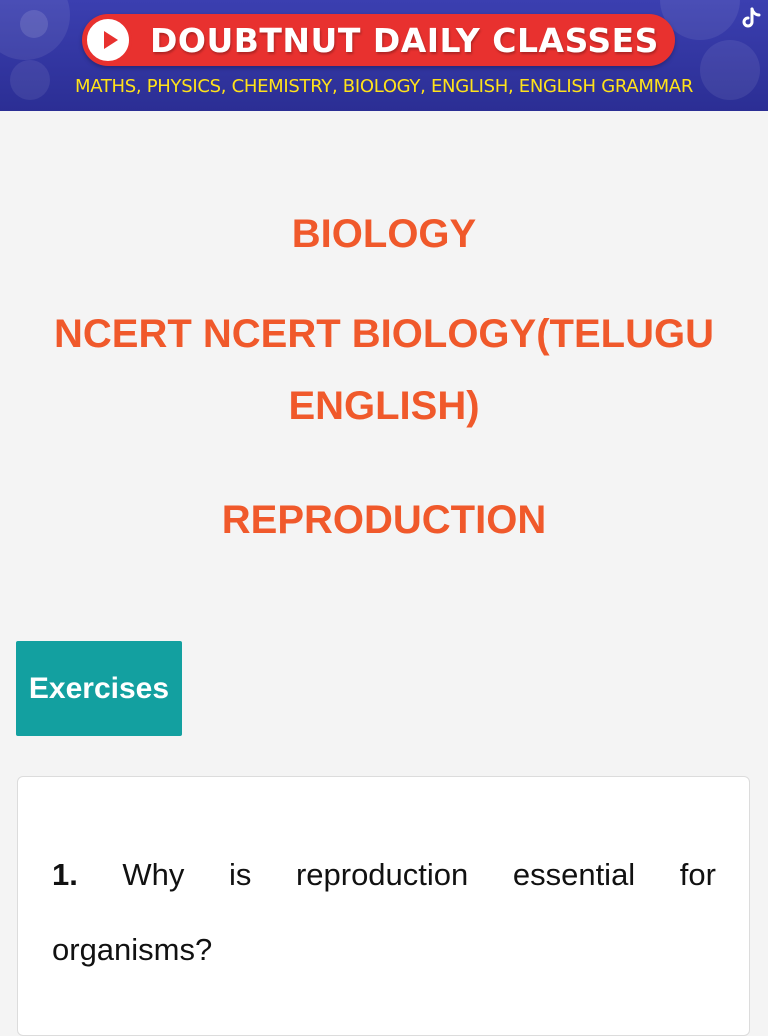  Describe the element at coordinates (132, 949) in the screenshot. I see `question-text-continuation: organisms?` at that location.